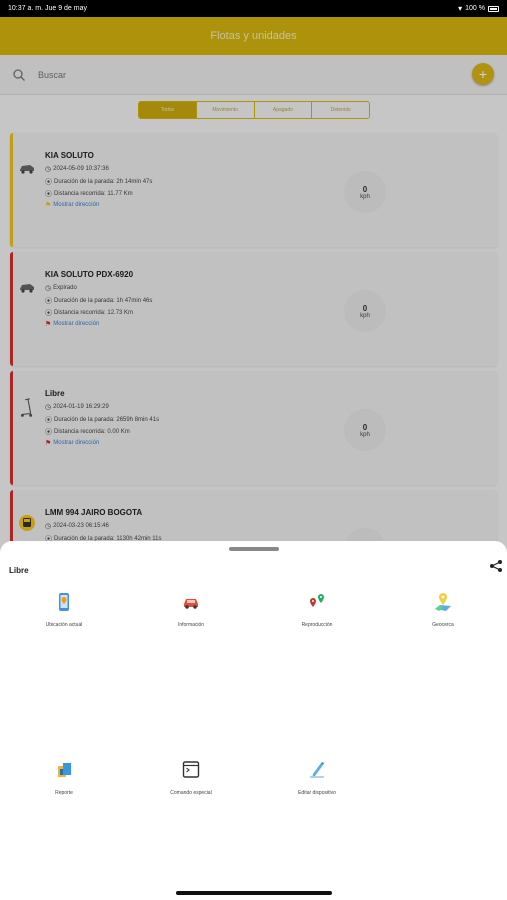  What do you see at coordinates (64, 770) in the screenshot?
I see `report-icon` at bounding box center [64, 770].